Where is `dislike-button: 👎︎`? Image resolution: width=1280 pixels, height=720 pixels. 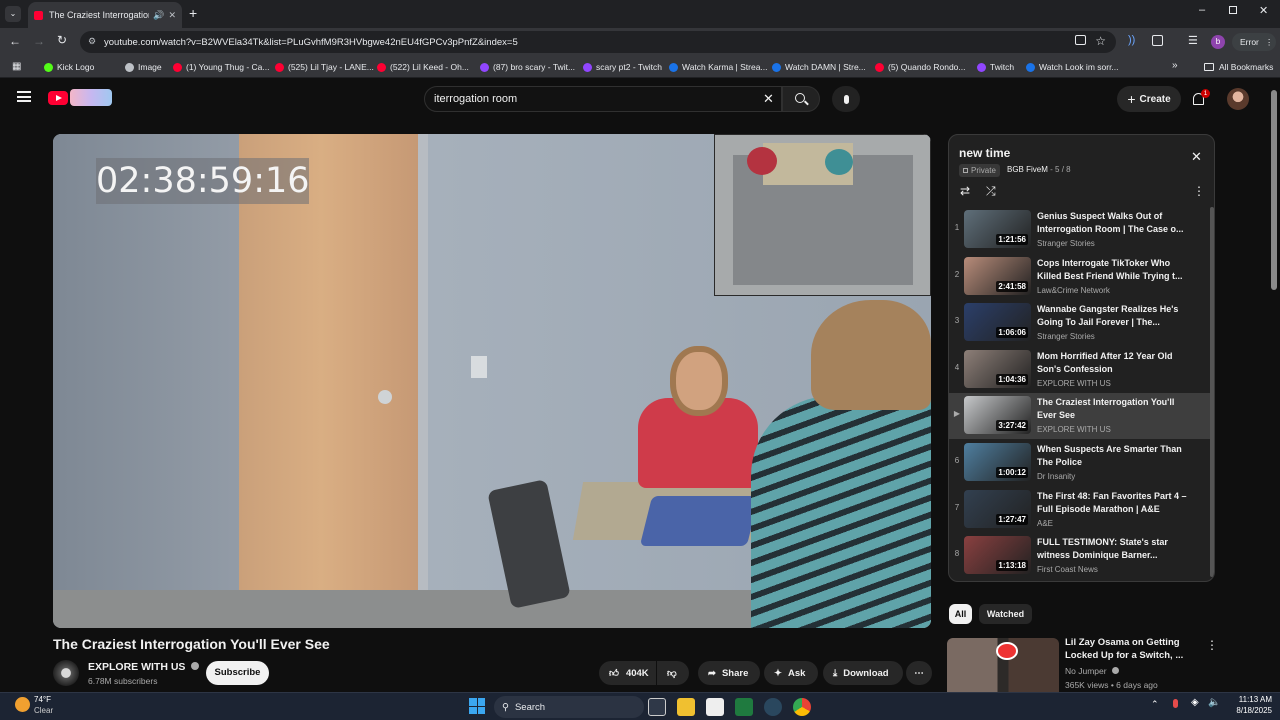
dislike-button: 👎︎ is located at coordinates (673, 673).